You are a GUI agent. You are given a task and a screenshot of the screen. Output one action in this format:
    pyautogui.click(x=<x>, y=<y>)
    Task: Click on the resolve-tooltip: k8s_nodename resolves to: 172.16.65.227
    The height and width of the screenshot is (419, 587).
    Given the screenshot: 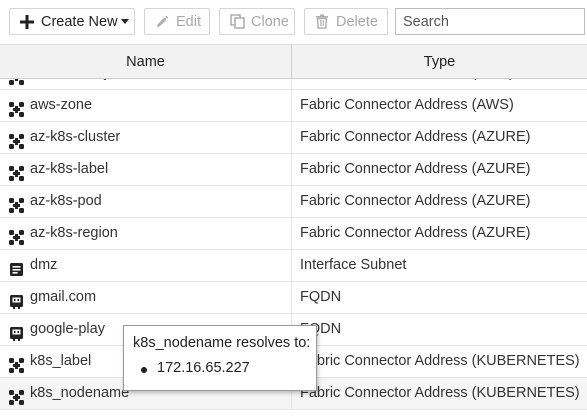 What is the action you would take?
    pyautogui.click(x=220, y=358)
    